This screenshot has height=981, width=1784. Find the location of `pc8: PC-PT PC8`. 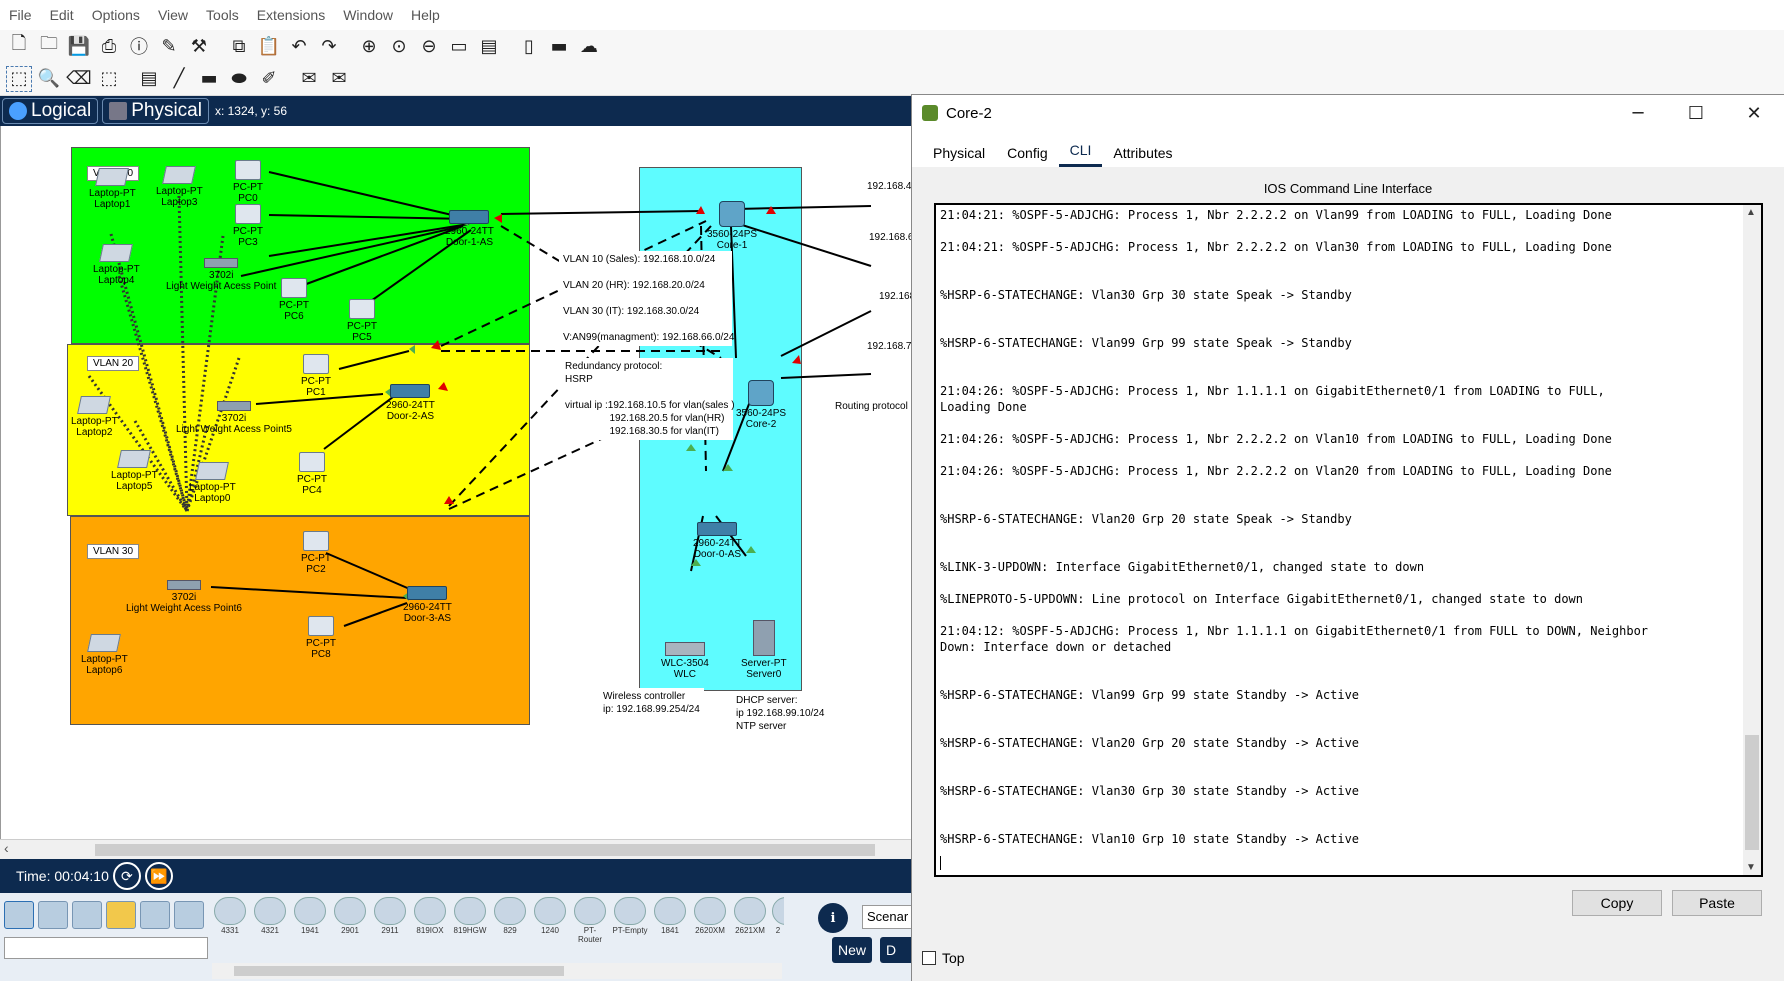

pc8: PC-PT PC8 is located at coordinates (321, 638).